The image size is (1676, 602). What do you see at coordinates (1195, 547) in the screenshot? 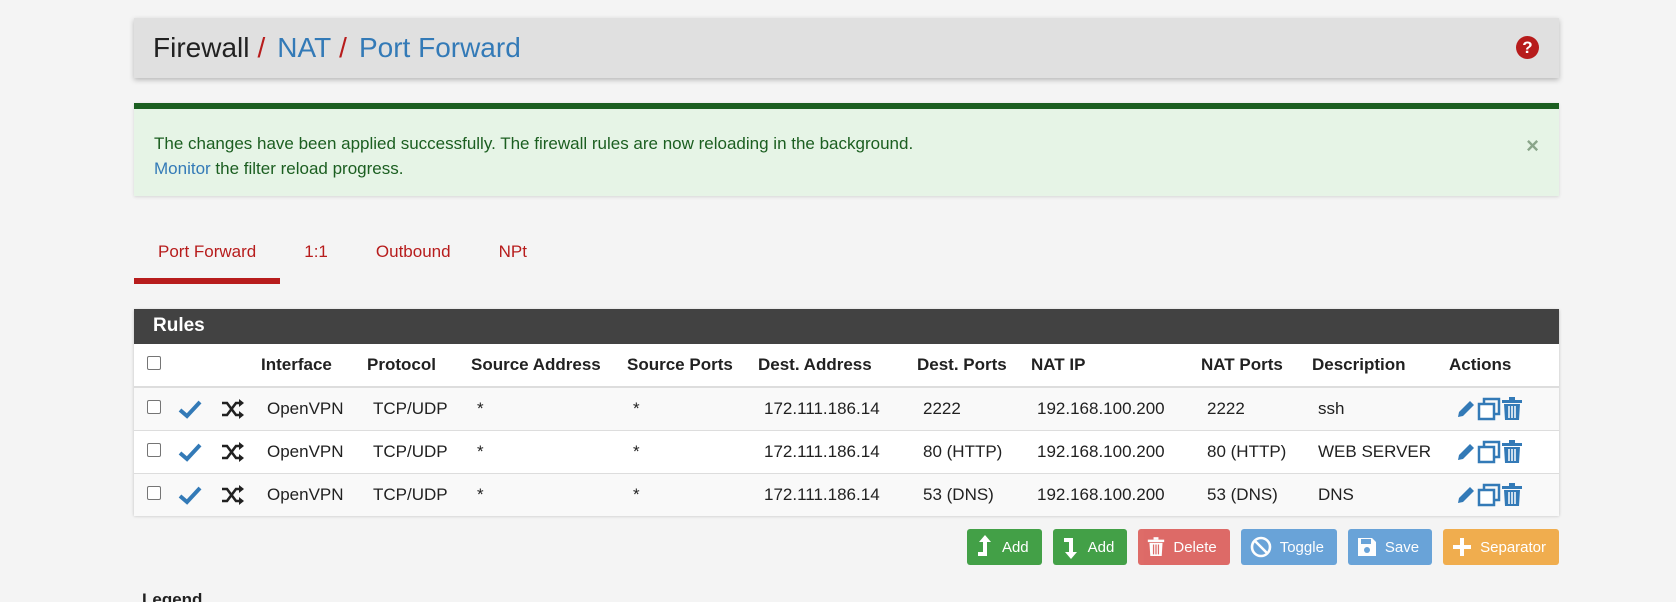
I see `delete-label: Delete` at bounding box center [1195, 547].